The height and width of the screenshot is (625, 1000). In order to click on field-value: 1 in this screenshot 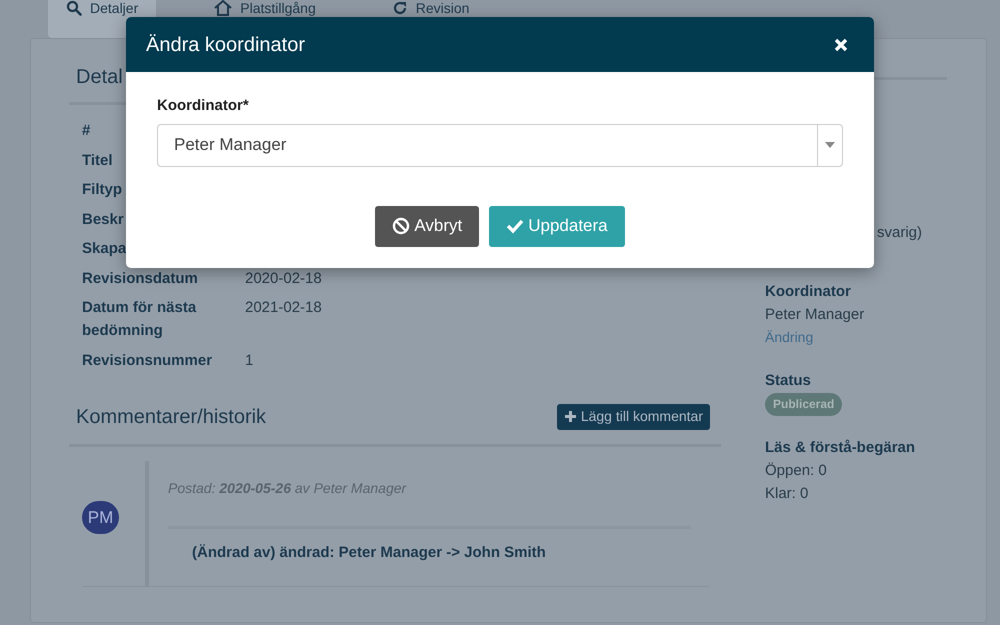, I will do `click(249, 360)`.